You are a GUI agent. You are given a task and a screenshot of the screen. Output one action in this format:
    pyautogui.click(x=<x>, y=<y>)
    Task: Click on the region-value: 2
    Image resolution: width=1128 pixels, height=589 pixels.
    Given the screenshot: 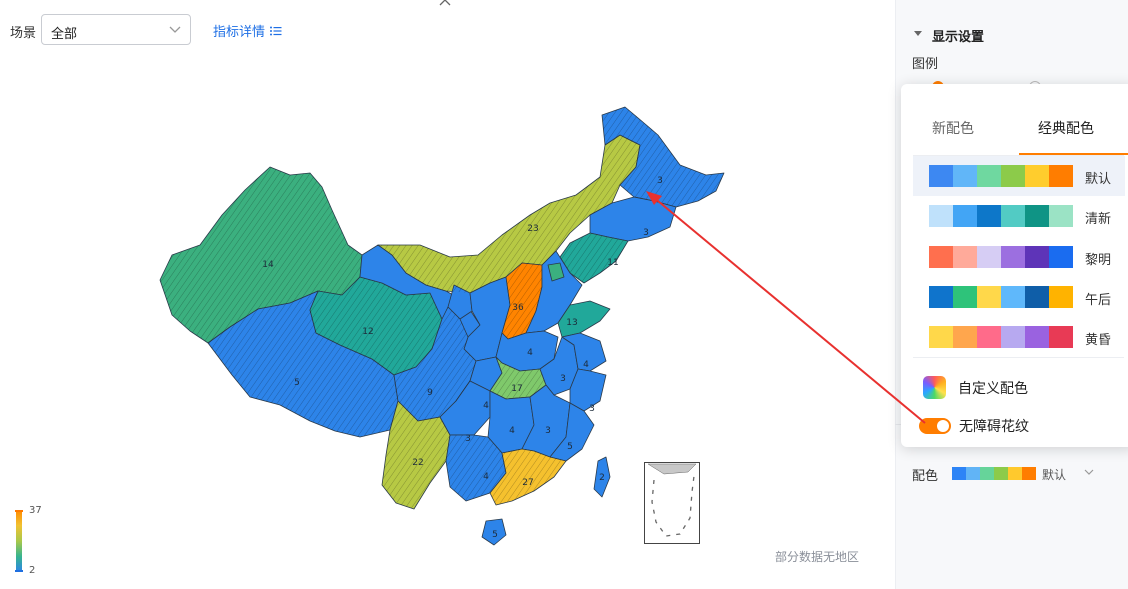 What is the action you would take?
    pyautogui.click(x=602, y=478)
    